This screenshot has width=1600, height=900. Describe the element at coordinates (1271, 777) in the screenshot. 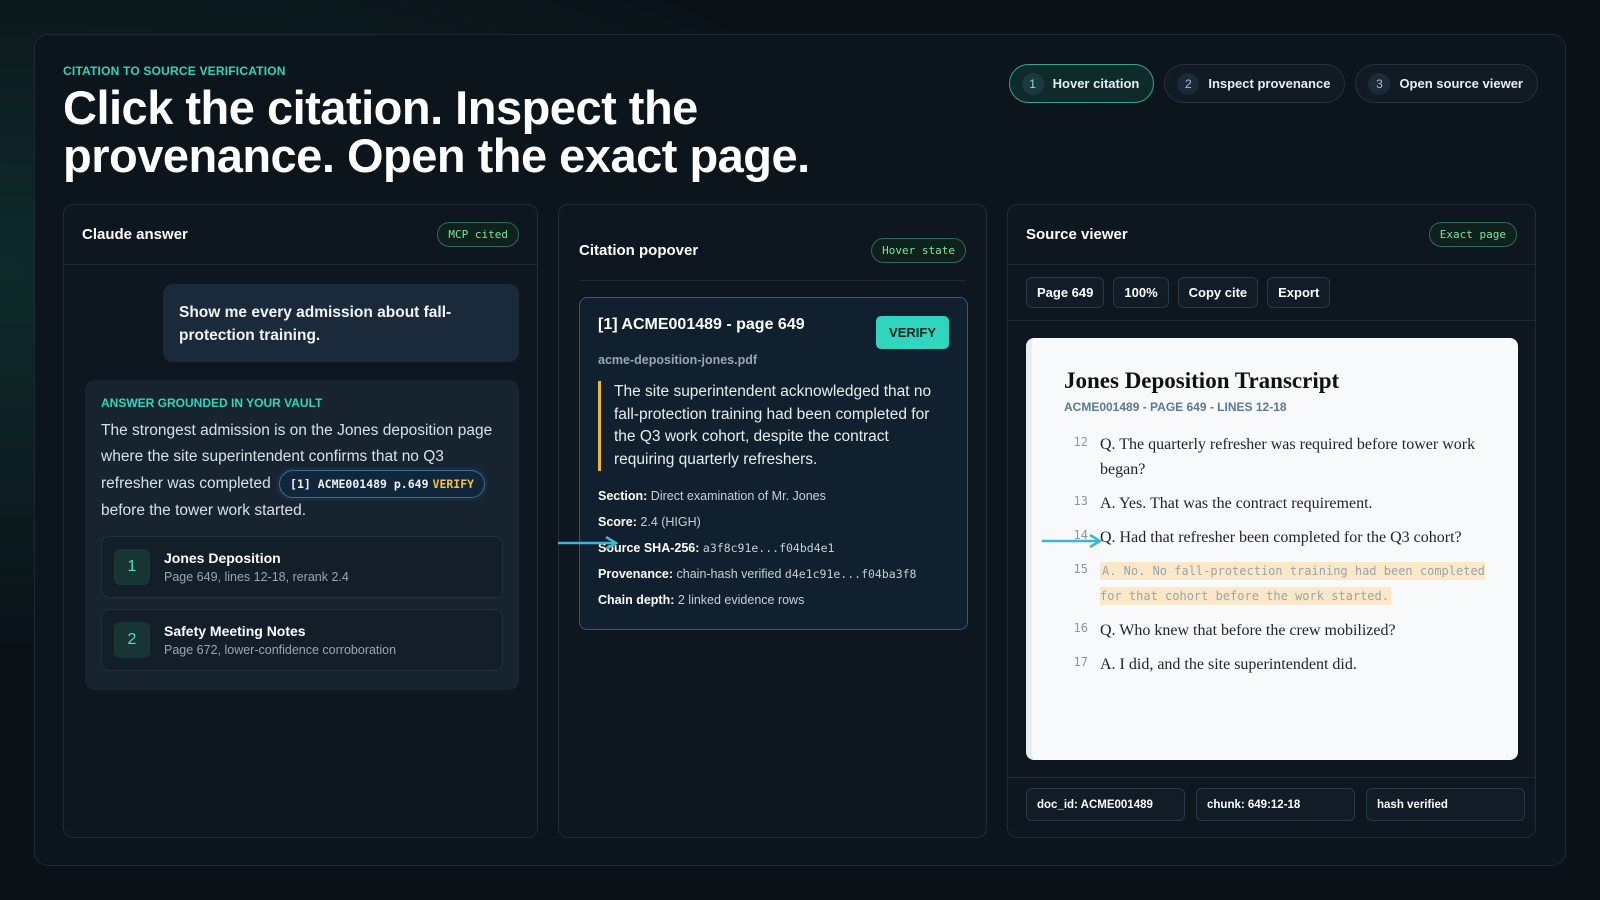

I see `divider` at that location.